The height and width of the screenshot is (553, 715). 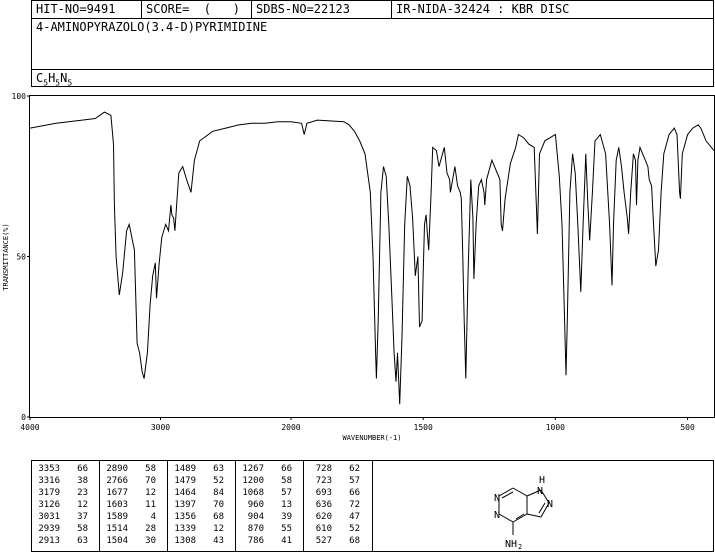 I want to click on peak-wavenumber: 1308, so click(x=185, y=541).